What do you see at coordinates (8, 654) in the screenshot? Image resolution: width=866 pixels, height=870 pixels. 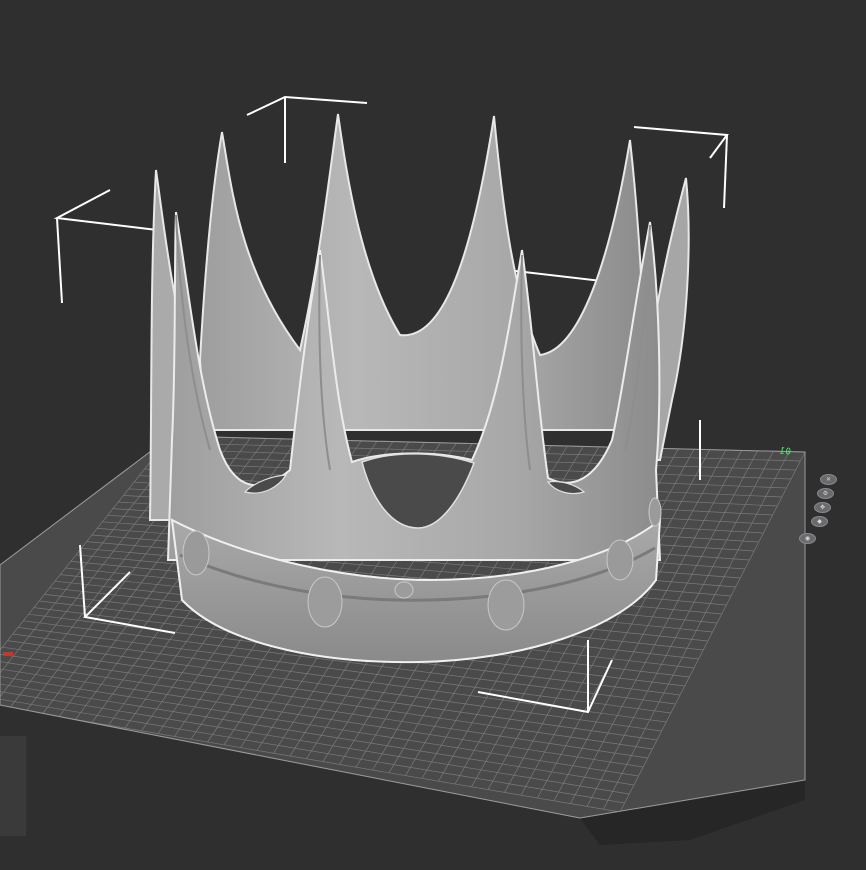 I see `origin-marker` at bounding box center [8, 654].